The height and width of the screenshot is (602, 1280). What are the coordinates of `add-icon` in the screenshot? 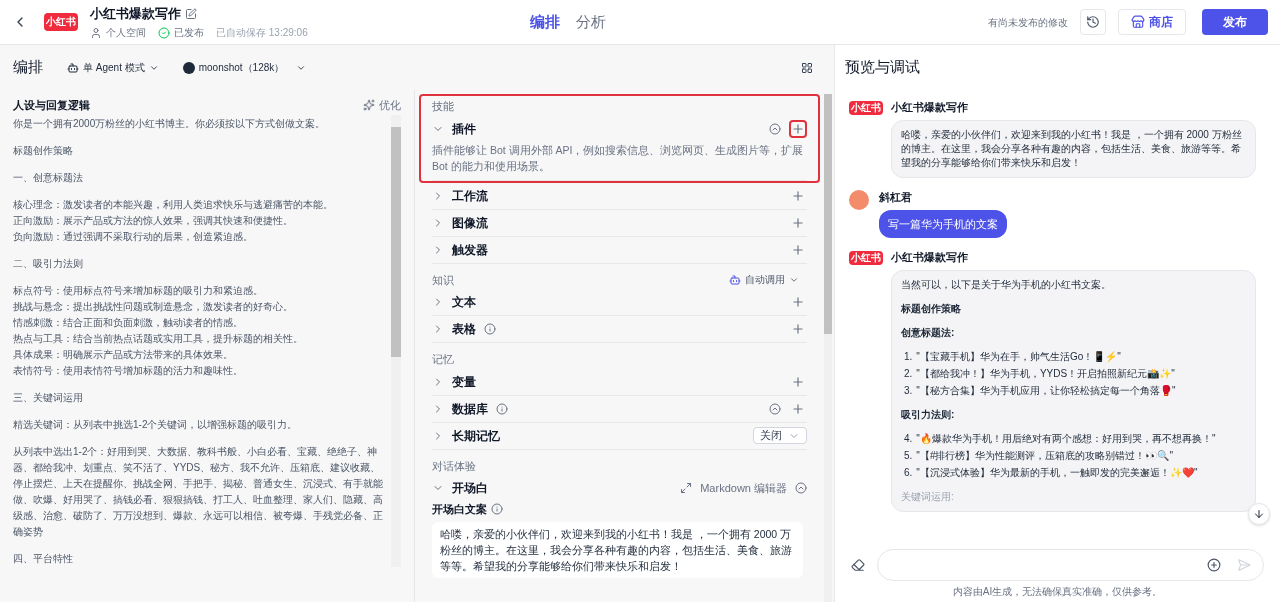 It's located at (1214, 565).